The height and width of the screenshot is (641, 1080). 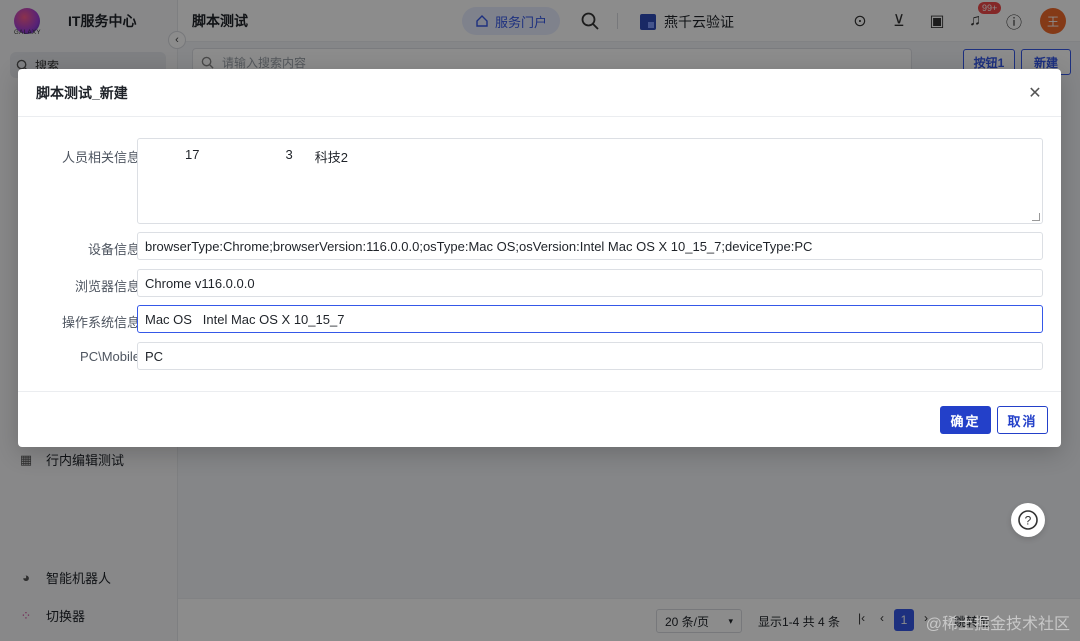 What do you see at coordinates (590, 283) in the screenshot?
I see `browser-info-input: Chrome v116.0.0.0` at bounding box center [590, 283].